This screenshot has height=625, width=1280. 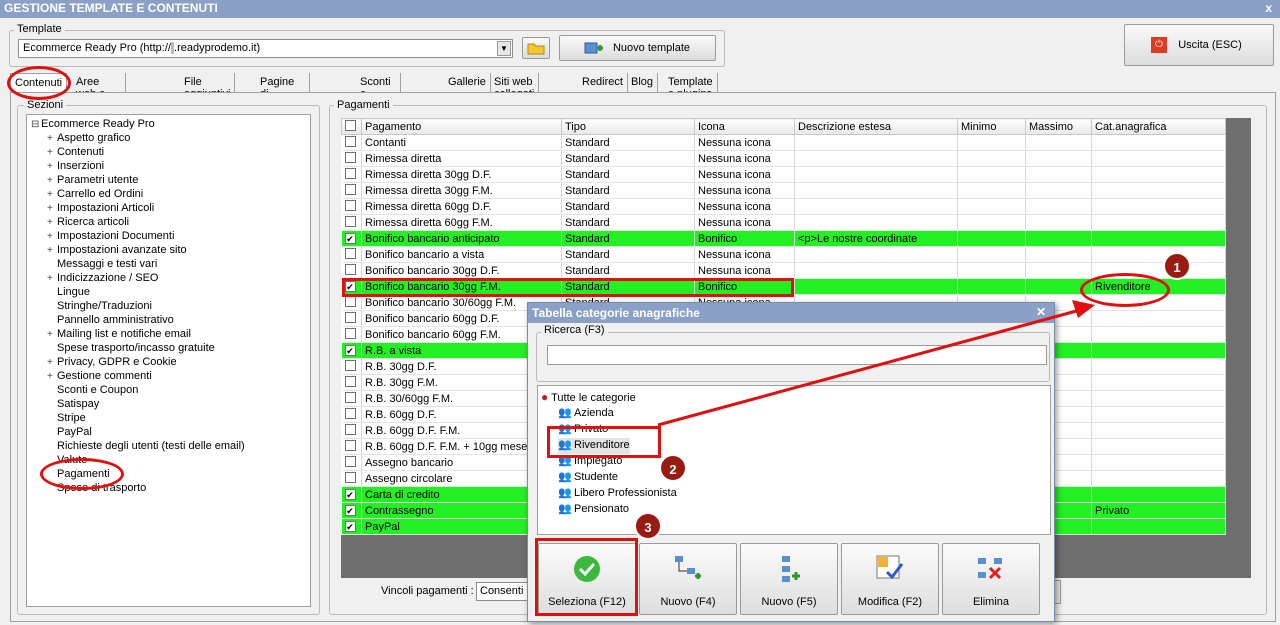 What do you see at coordinates (648, 526) in the screenshot?
I see `step-badge-3: 3` at bounding box center [648, 526].